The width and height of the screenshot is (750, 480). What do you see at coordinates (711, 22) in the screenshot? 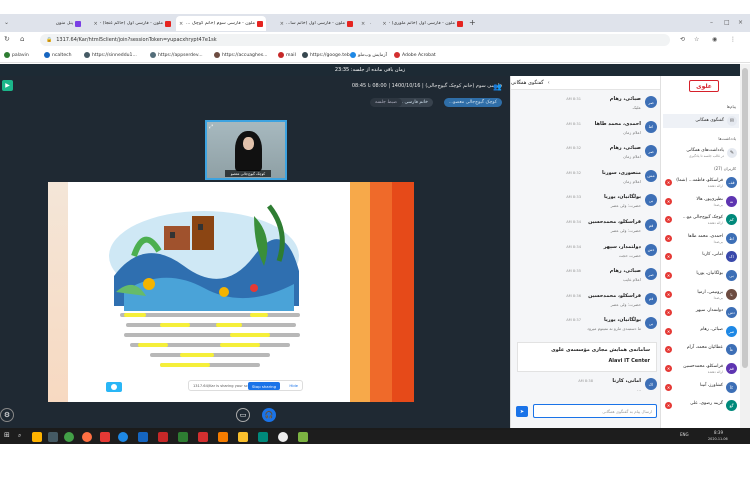
I see `minimize-icon: –` at bounding box center [711, 22].